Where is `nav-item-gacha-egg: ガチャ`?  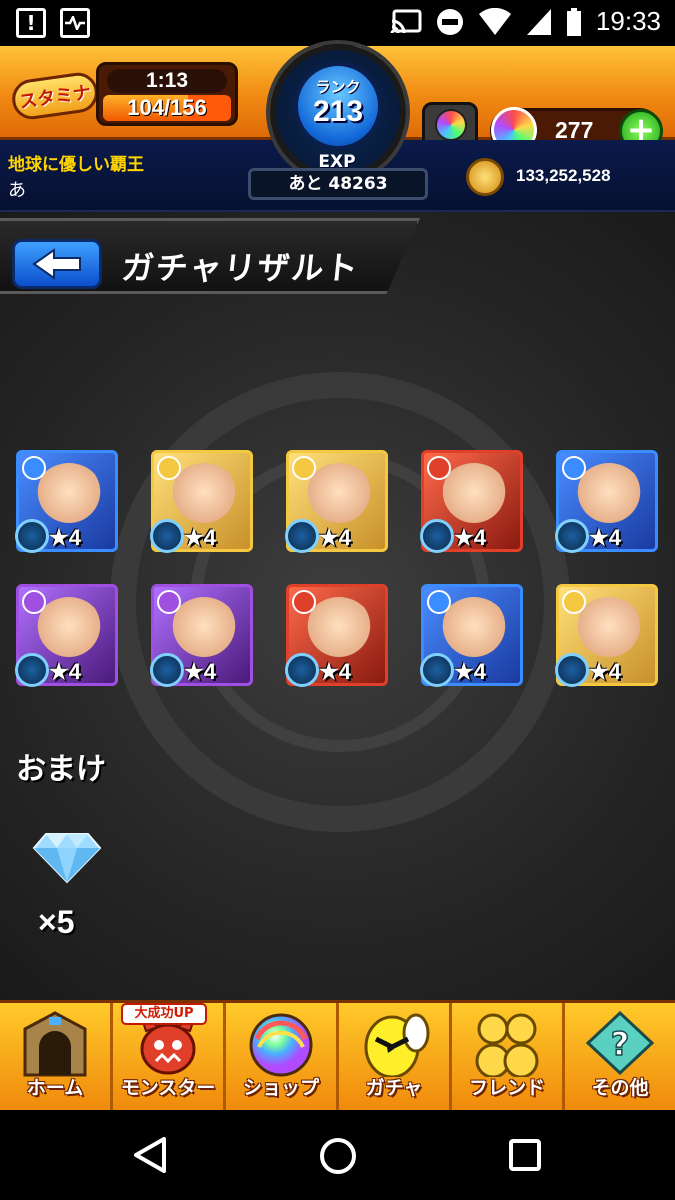
nav-item-gacha-egg: ガチャ is located at coordinates (395, 1056).